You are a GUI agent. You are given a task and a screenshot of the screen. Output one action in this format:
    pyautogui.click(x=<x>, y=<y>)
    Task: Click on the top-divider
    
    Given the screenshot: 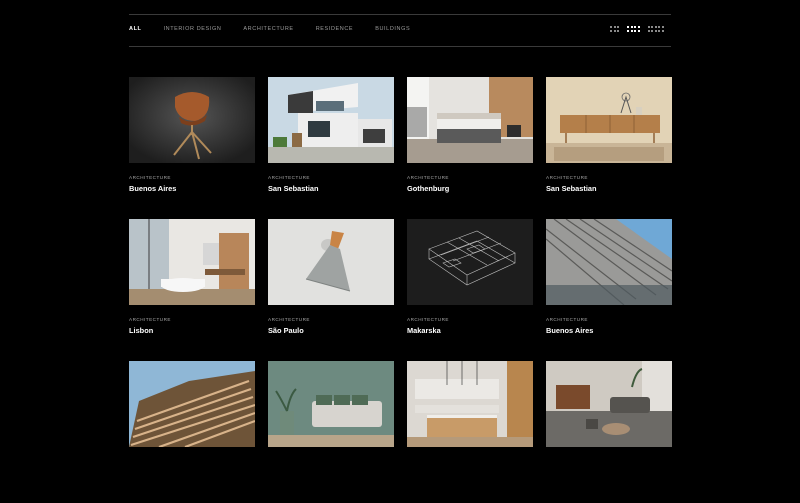 What is the action you would take?
    pyautogui.click(x=400, y=14)
    